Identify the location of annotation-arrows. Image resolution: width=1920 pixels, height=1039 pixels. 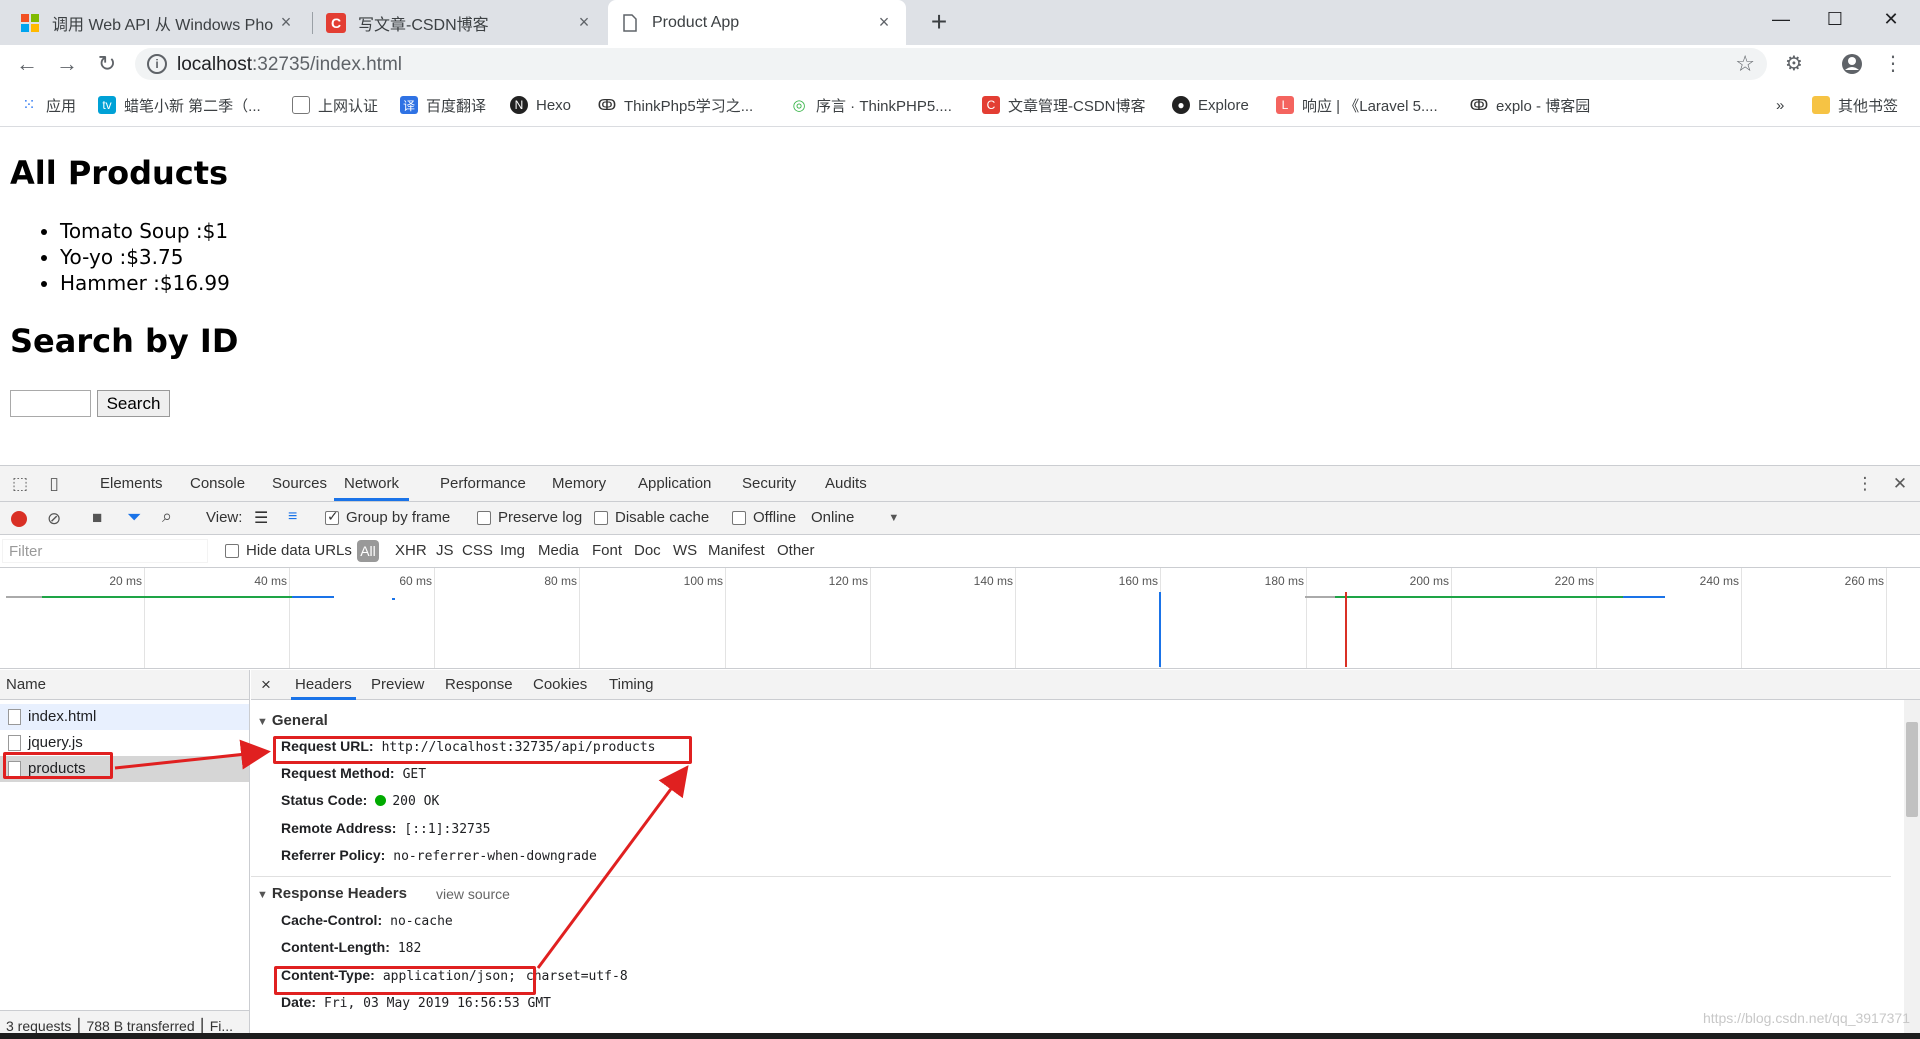
(401, 854).